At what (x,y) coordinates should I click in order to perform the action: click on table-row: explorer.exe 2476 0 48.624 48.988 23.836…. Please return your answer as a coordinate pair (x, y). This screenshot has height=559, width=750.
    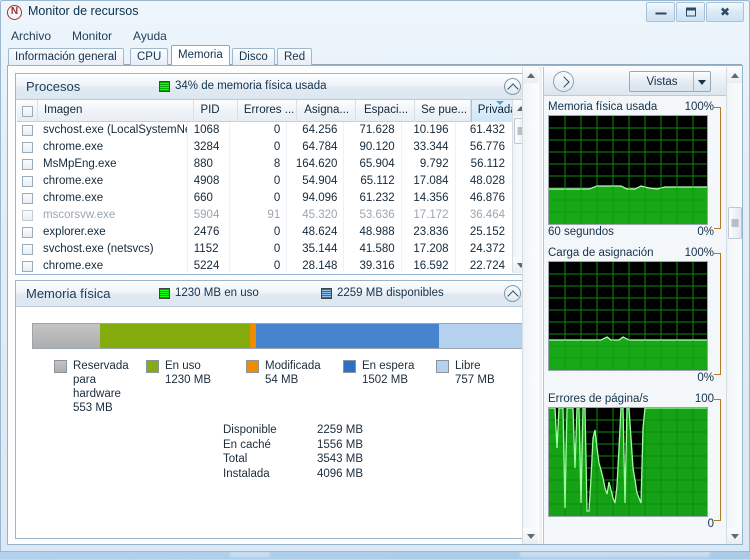
    Looking at the image, I should click on (264, 232).